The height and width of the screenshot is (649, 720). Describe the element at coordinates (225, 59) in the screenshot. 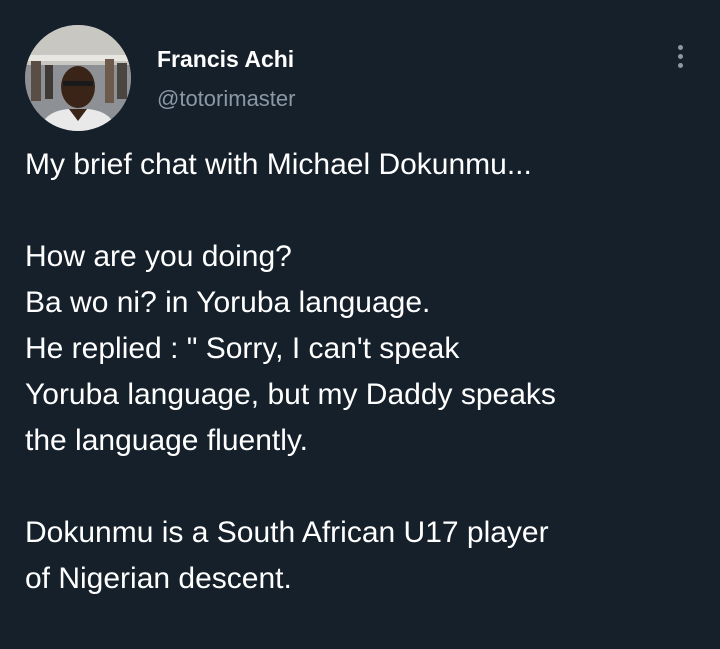

I see `author-display-name: Francis Achi` at that location.